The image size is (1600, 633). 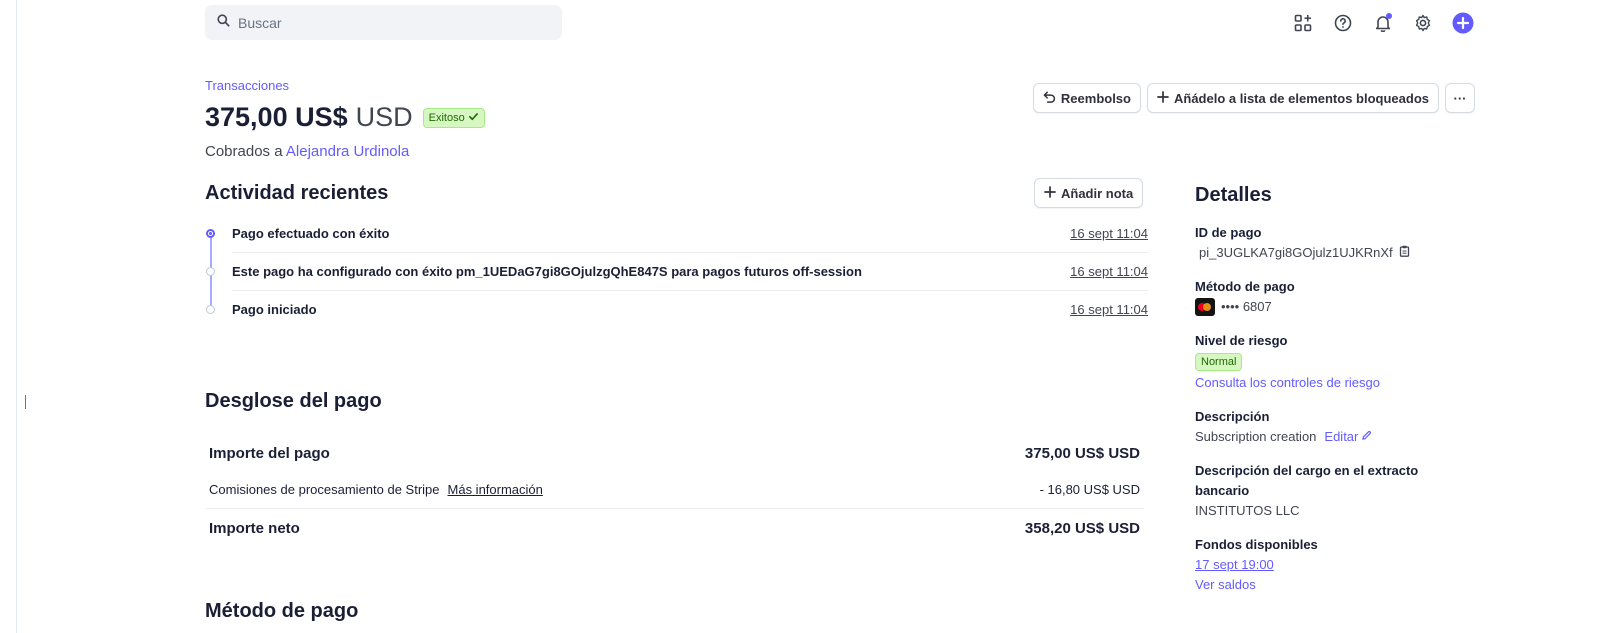 I want to click on add-note-button: Añadir nota, so click(x=1089, y=193).